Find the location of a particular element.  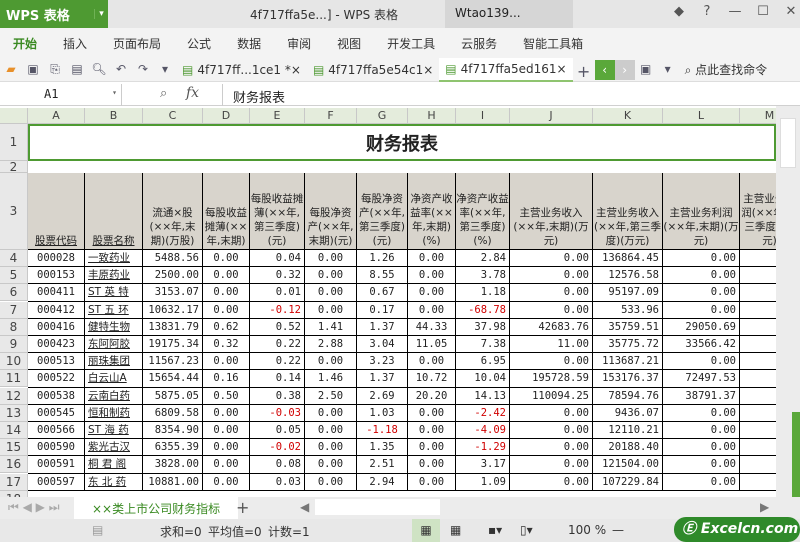

zoom-out-button: — is located at coordinates (618, 530).